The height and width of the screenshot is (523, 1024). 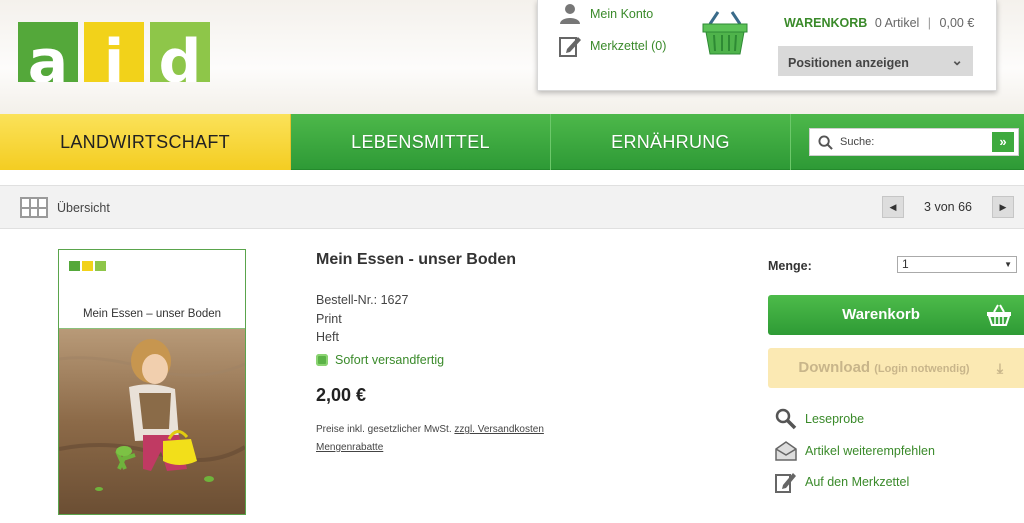 I want to click on pager-position: 3 von 66, so click(x=948, y=207).